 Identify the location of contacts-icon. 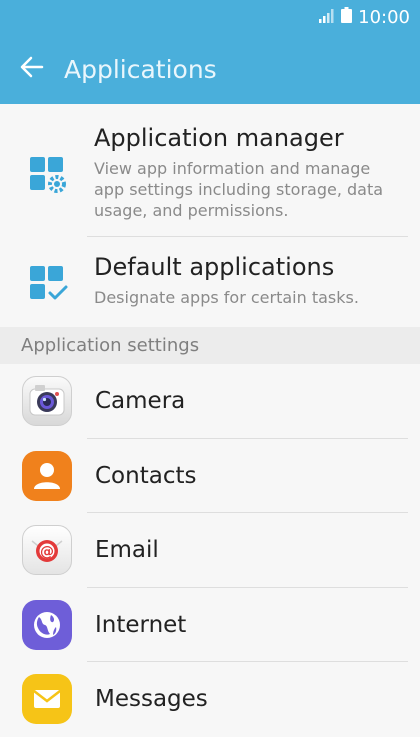
(47, 475).